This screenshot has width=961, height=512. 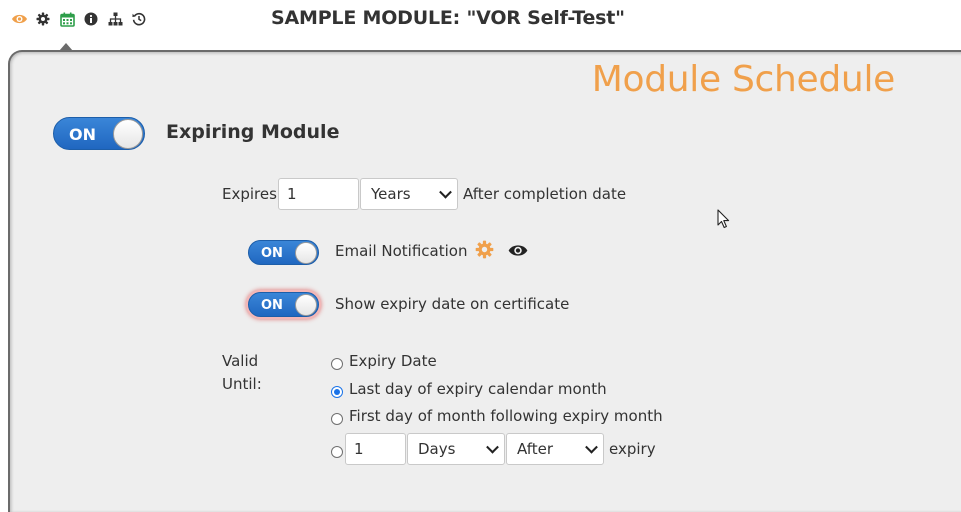 What do you see at coordinates (723, 221) in the screenshot?
I see `mouse-cursor-icon` at bounding box center [723, 221].